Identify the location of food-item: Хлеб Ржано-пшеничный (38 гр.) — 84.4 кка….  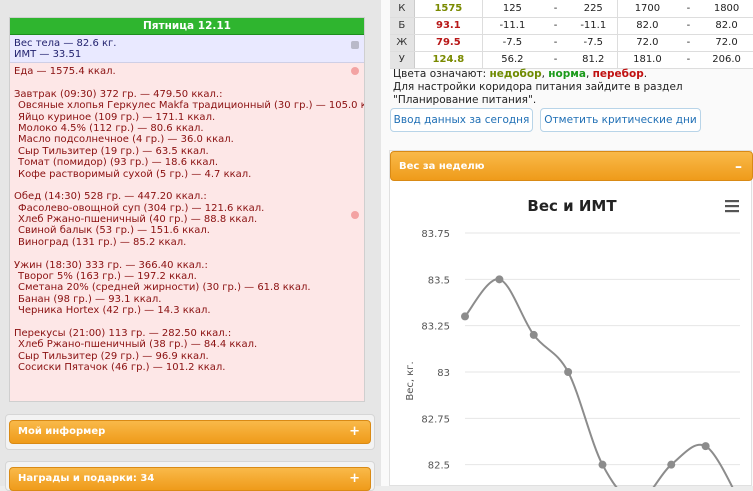
(138, 345).